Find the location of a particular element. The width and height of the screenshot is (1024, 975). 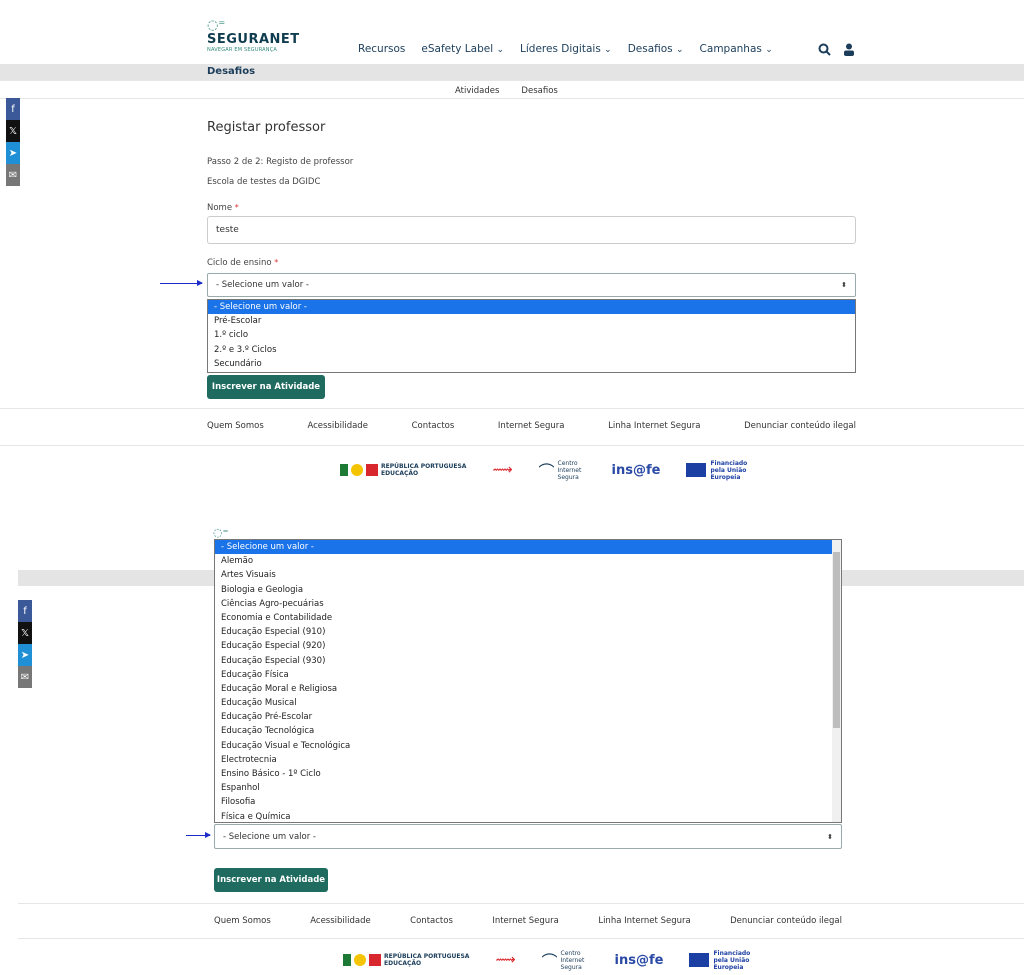

chevron-down-icon: ⌄ is located at coordinates (608, 50).